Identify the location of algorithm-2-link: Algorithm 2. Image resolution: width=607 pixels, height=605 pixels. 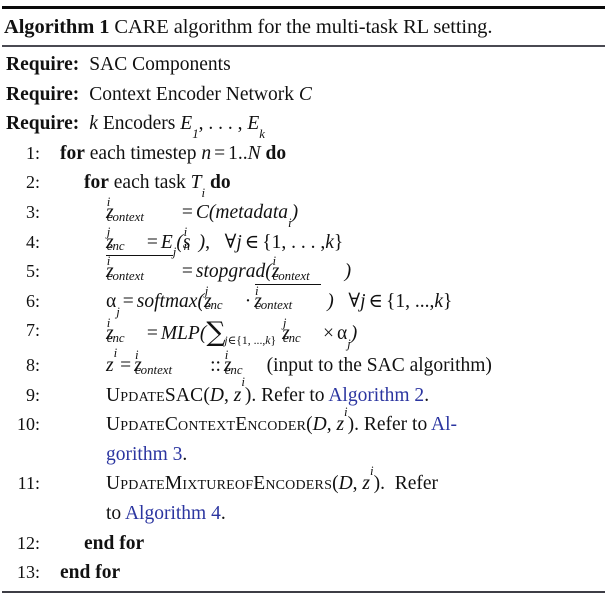
(376, 395).